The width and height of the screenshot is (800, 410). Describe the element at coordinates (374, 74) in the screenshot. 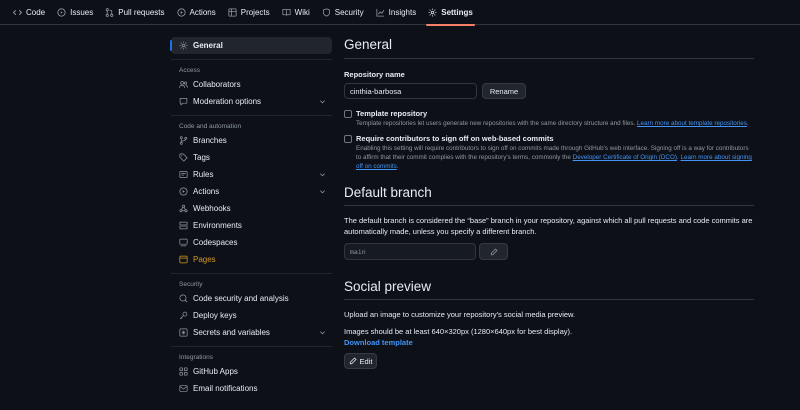

I see `repo-name-label: Repository name` at that location.